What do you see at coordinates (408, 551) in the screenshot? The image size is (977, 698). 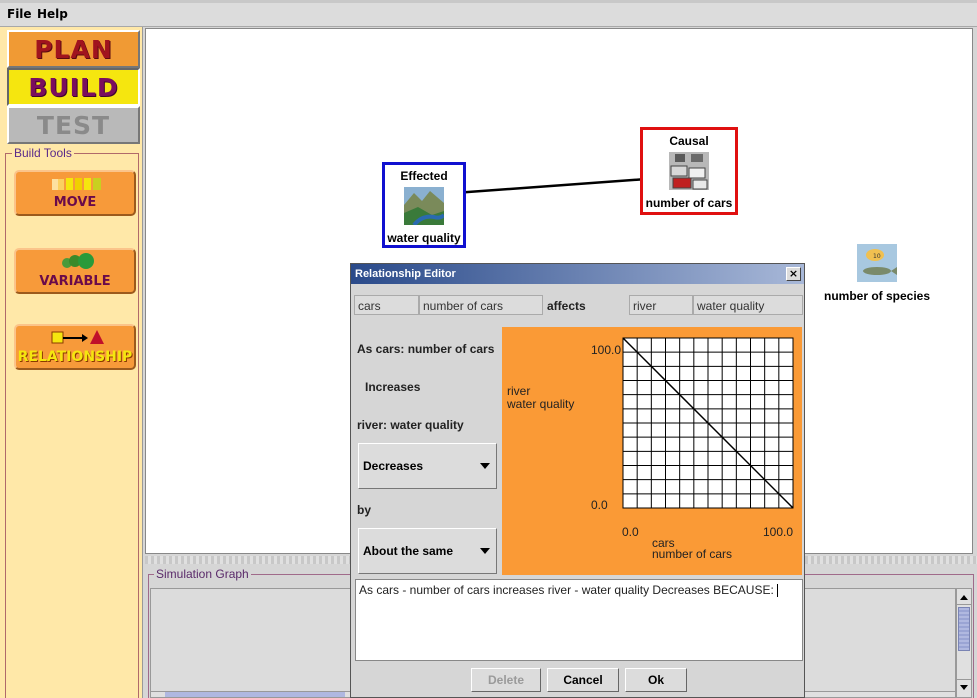 I see `amount-value: About the same` at bounding box center [408, 551].